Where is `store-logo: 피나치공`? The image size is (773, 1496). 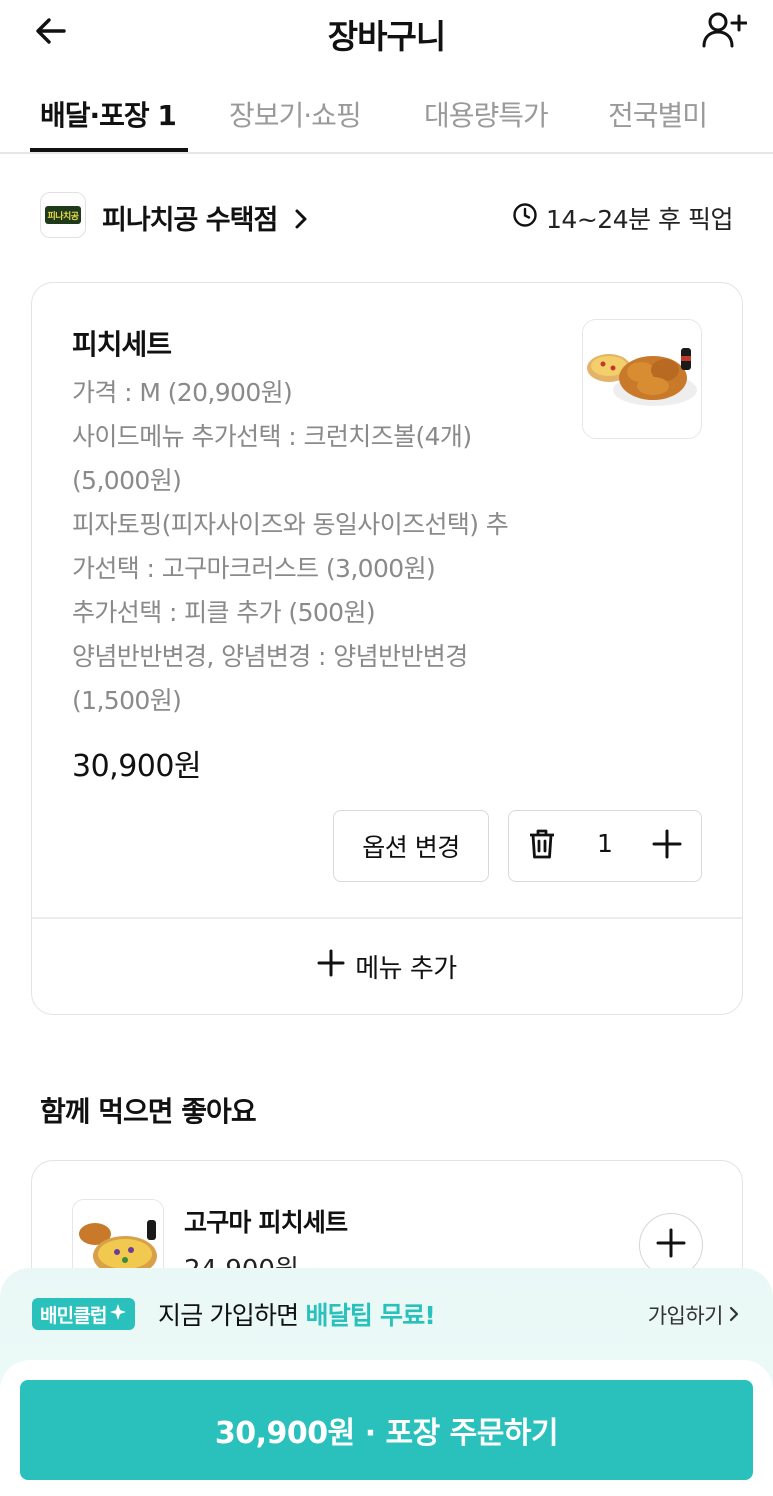 store-logo: 피나치공 is located at coordinates (63, 215).